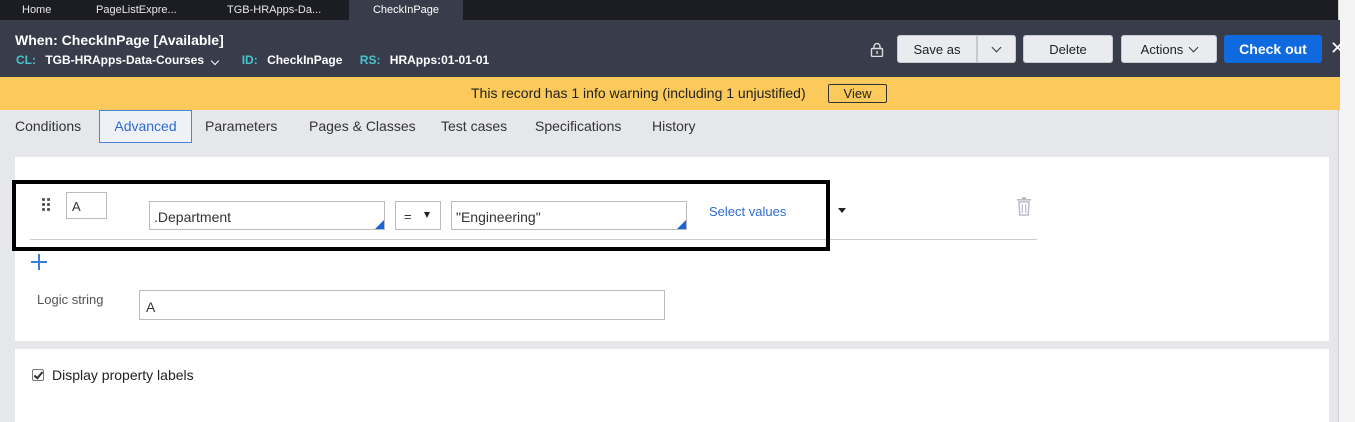 Image resolution: width=1355 pixels, height=422 pixels. I want to click on actions-button: Actions, so click(1169, 49).